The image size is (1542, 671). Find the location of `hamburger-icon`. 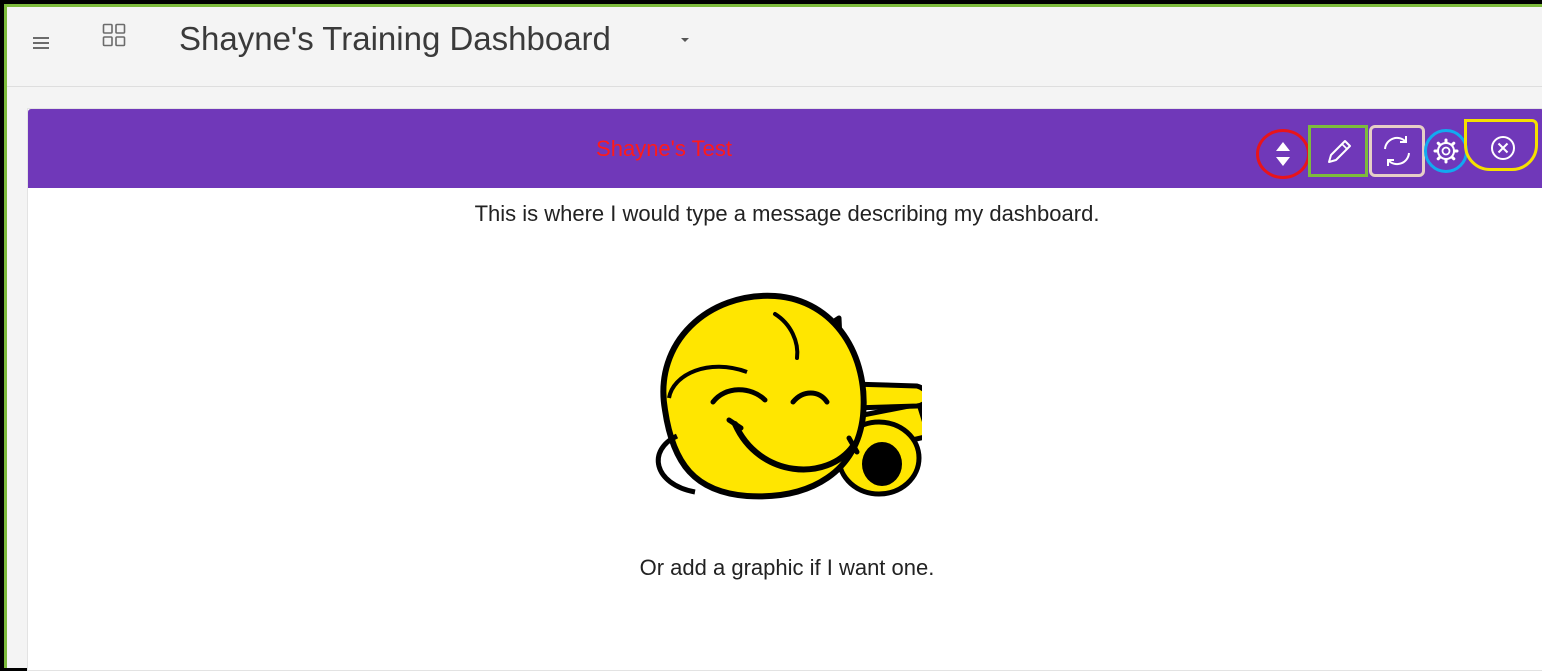

hamburger-icon is located at coordinates (42, 40).